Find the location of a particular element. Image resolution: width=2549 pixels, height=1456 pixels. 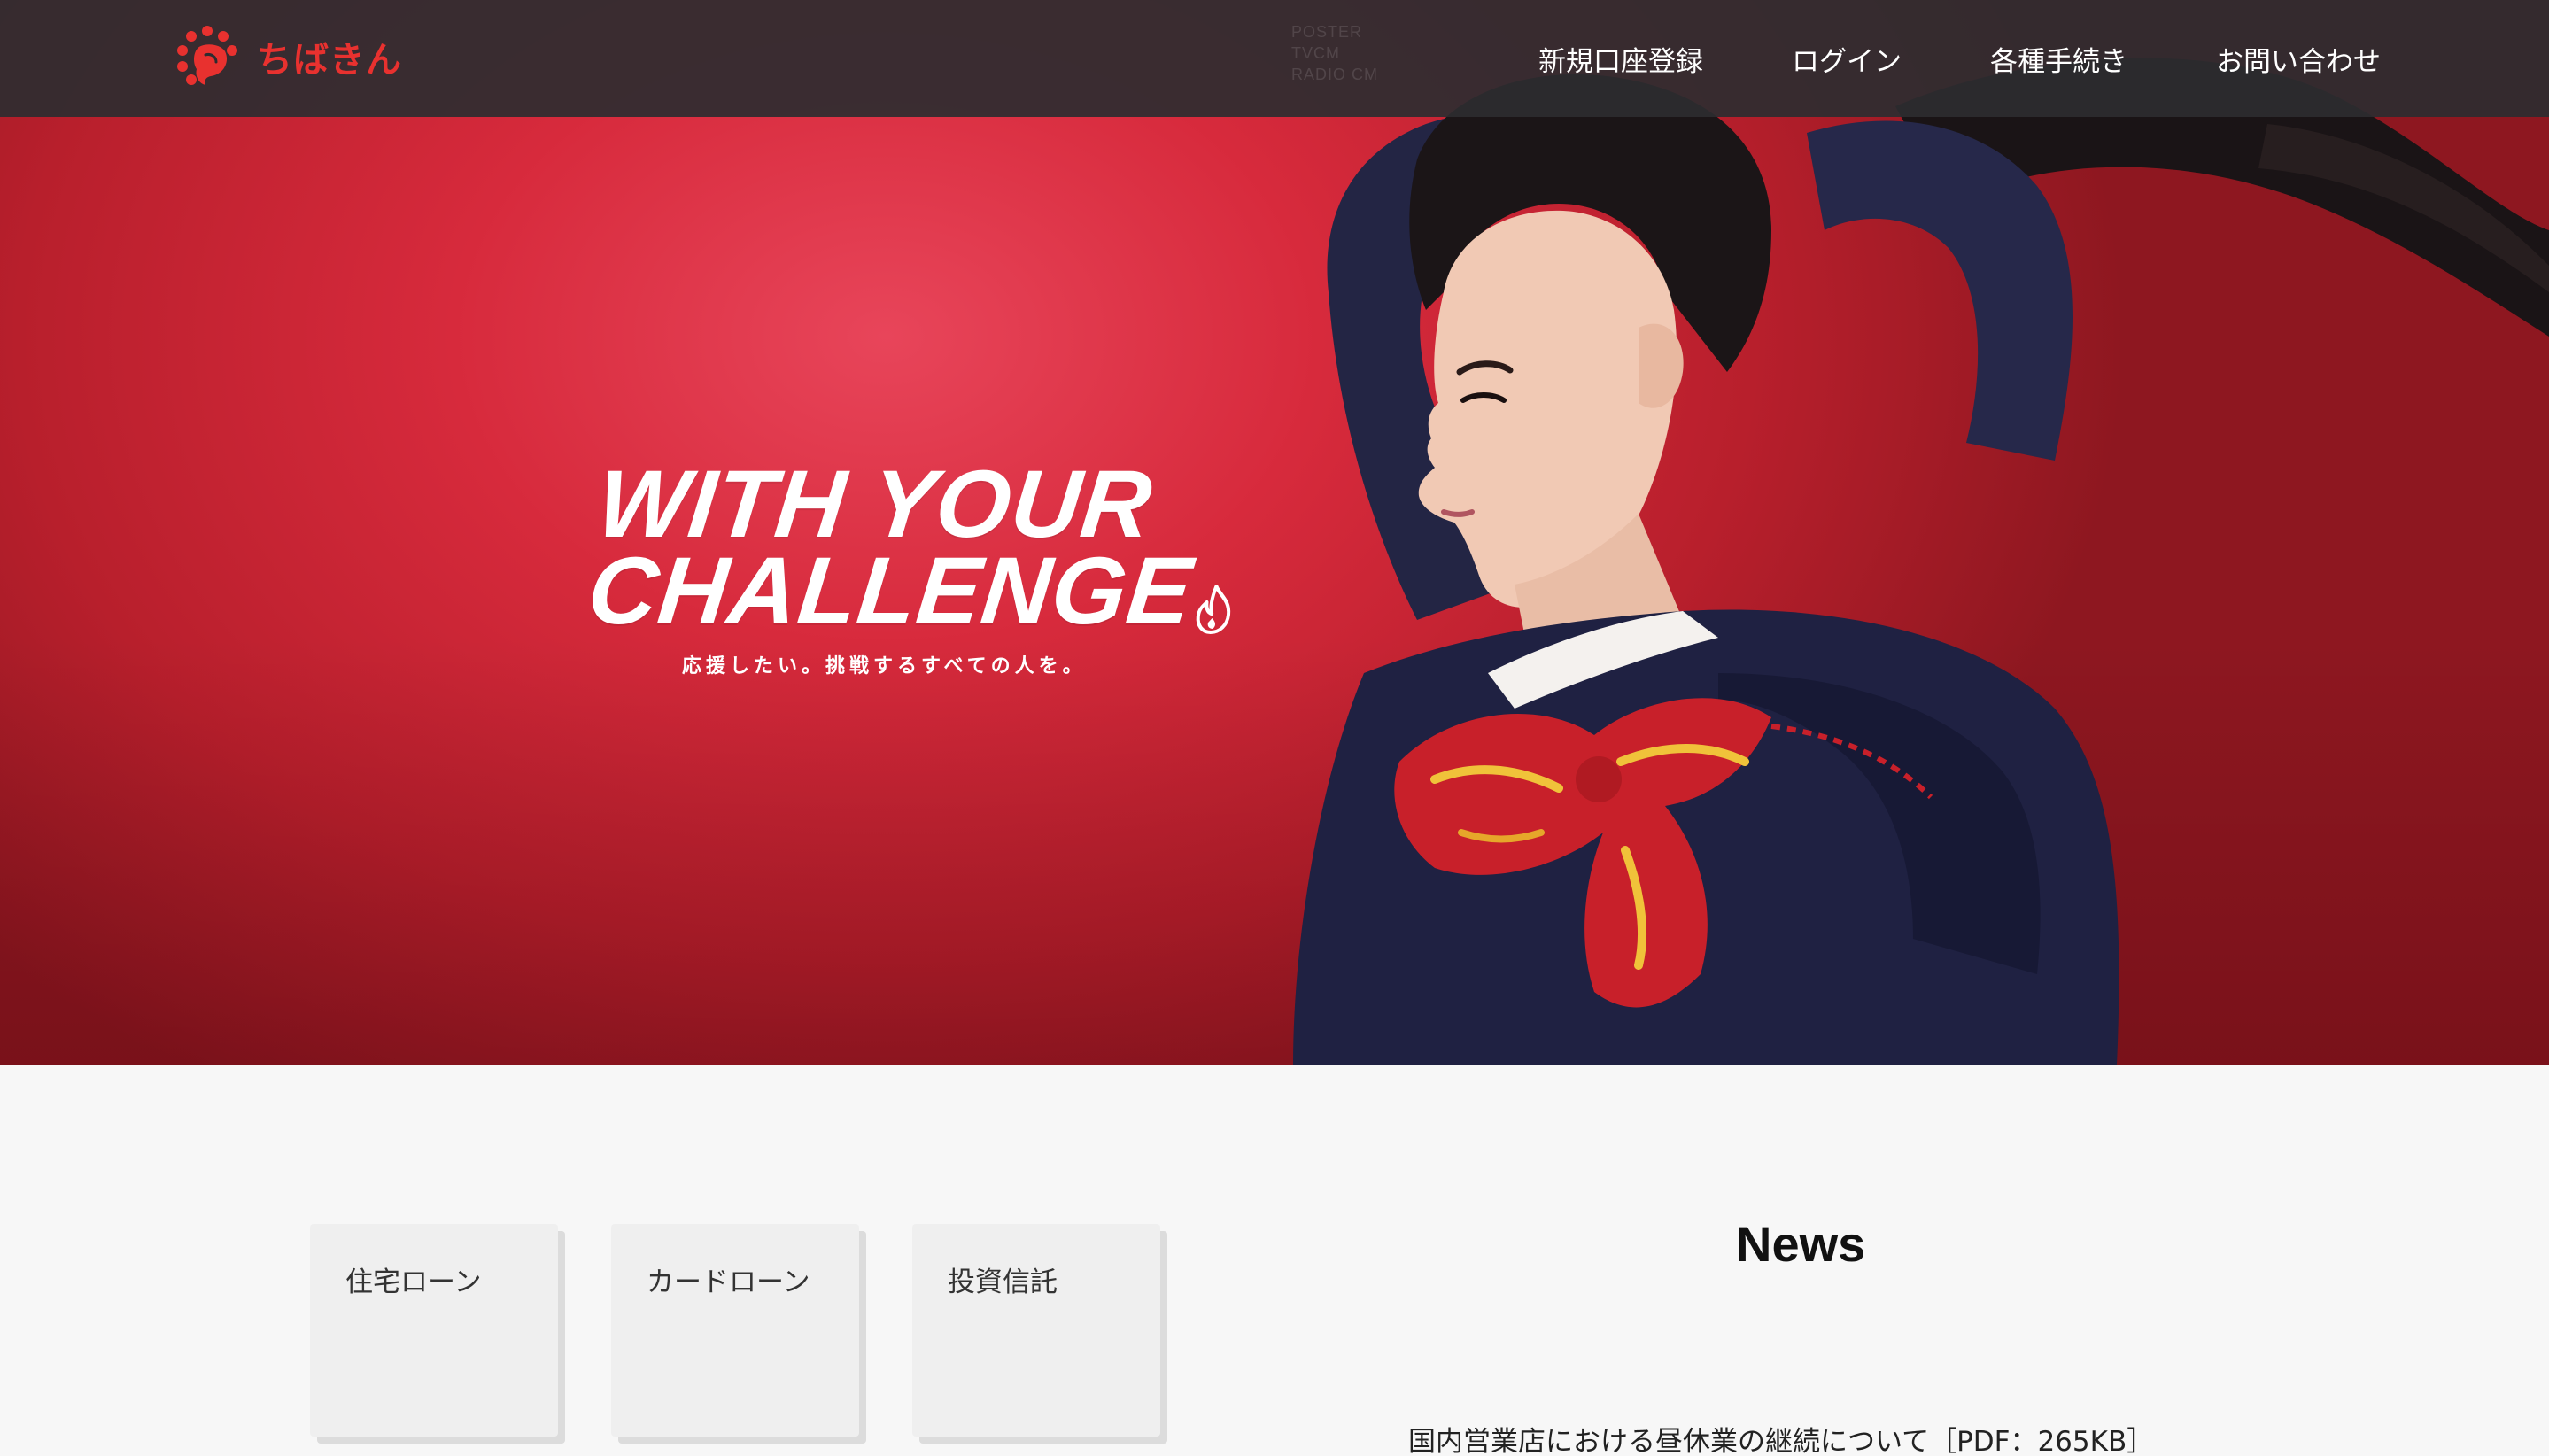

nav-login: ログイン is located at coordinates (1847, 59).